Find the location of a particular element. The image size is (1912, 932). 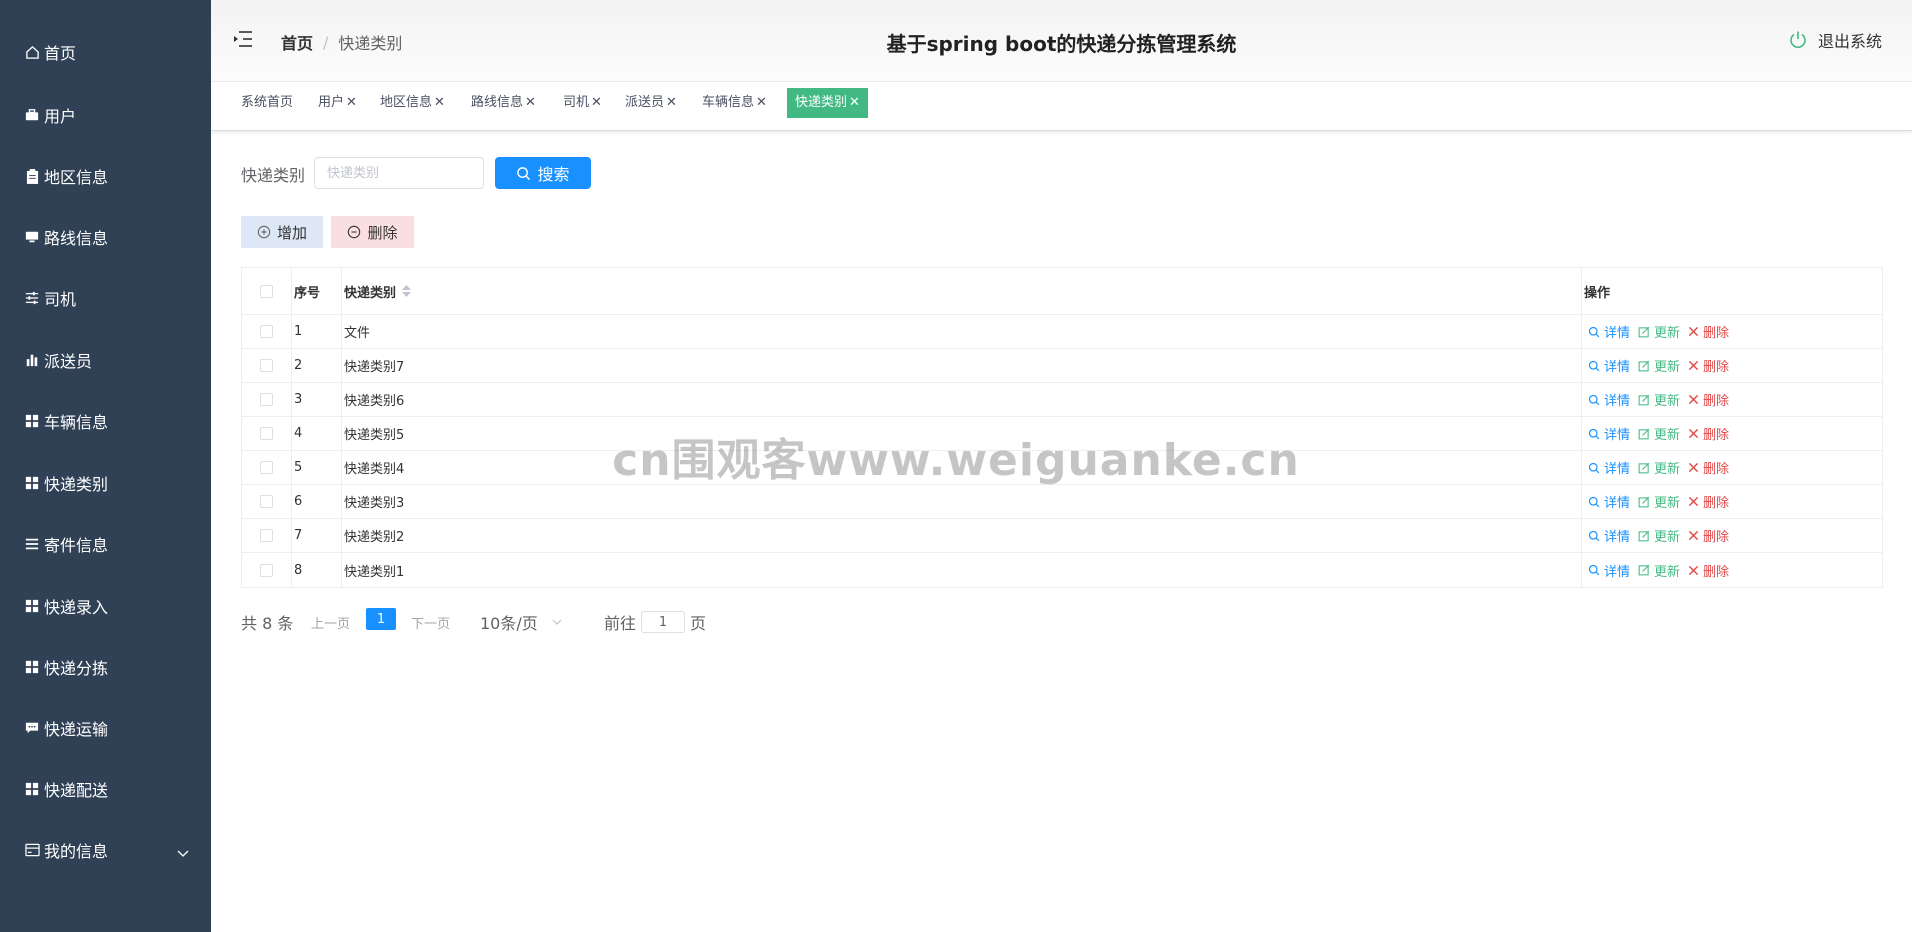

search-input is located at coordinates (399, 173).